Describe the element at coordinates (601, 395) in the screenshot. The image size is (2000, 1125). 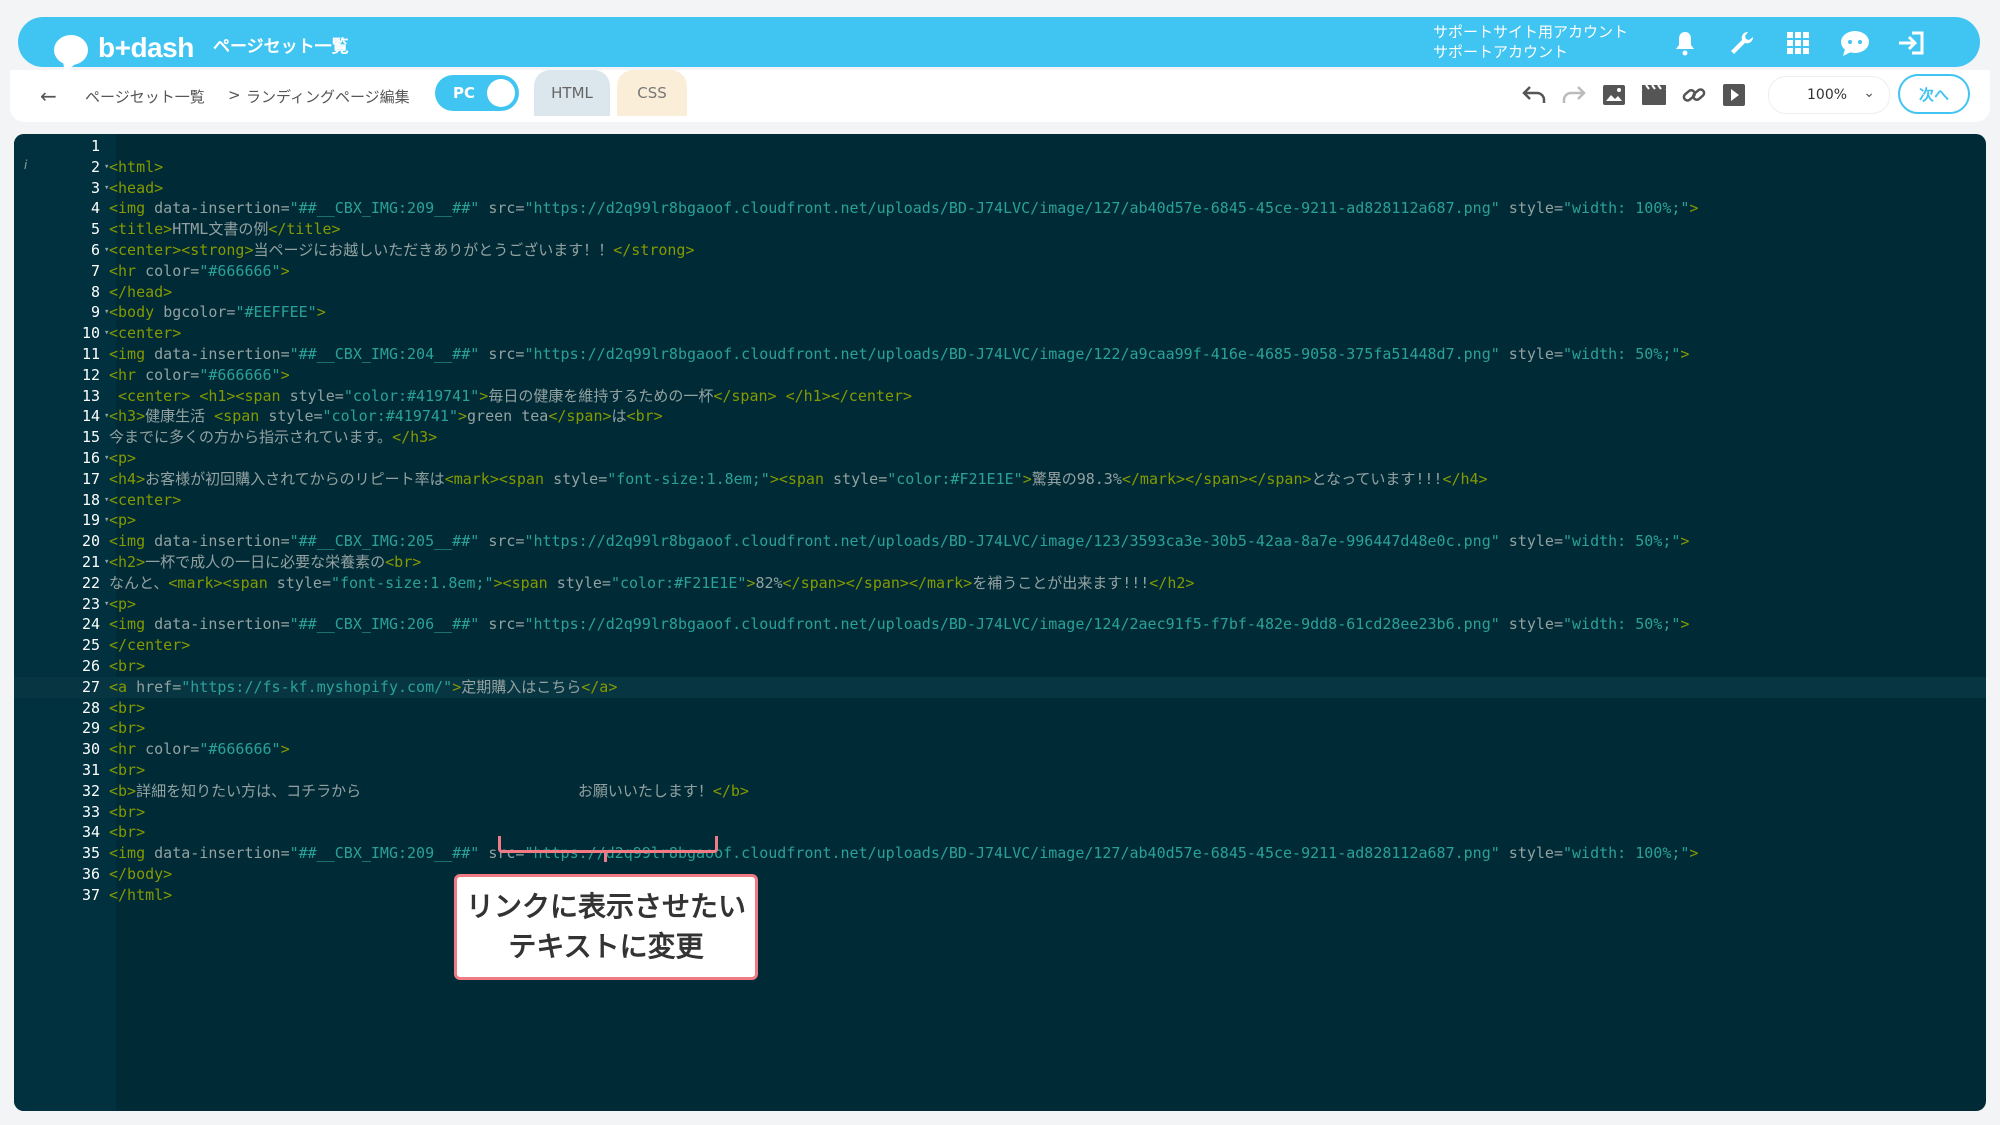
I see `code-token: 毎日の健康を維持するための一杯` at that location.